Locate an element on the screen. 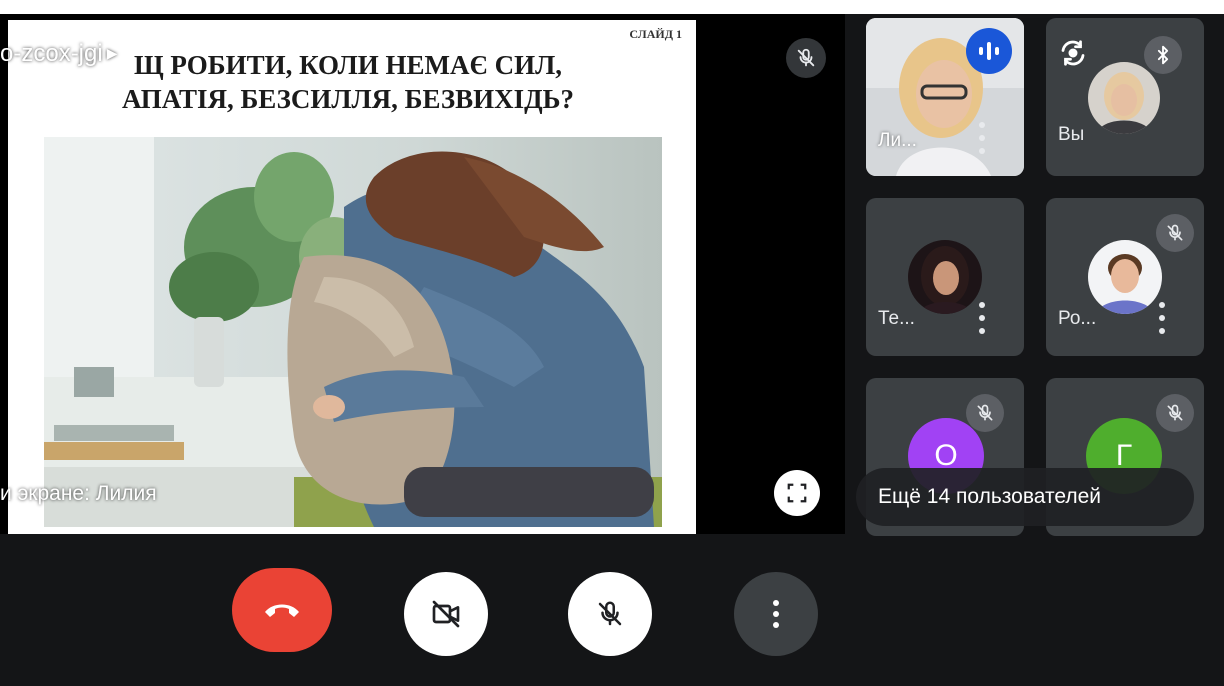 Image resolution: width=1224 pixels, height=686 pixels. hangup-button is located at coordinates (282, 610).